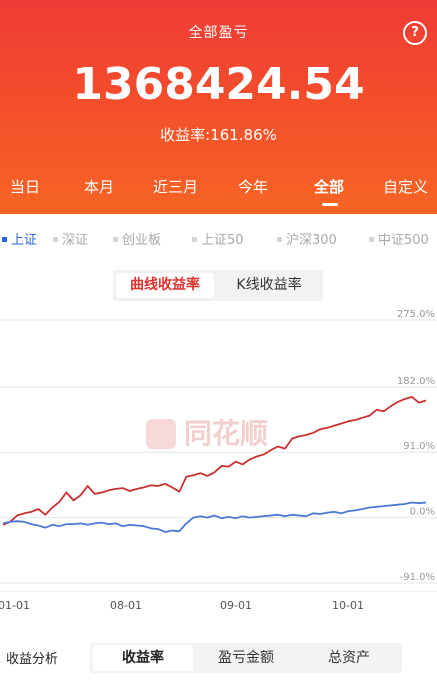  What do you see at coordinates (99, 186) in the screenshot?
I see `tab-this-month: 本月` at bounding box center [99, 186].